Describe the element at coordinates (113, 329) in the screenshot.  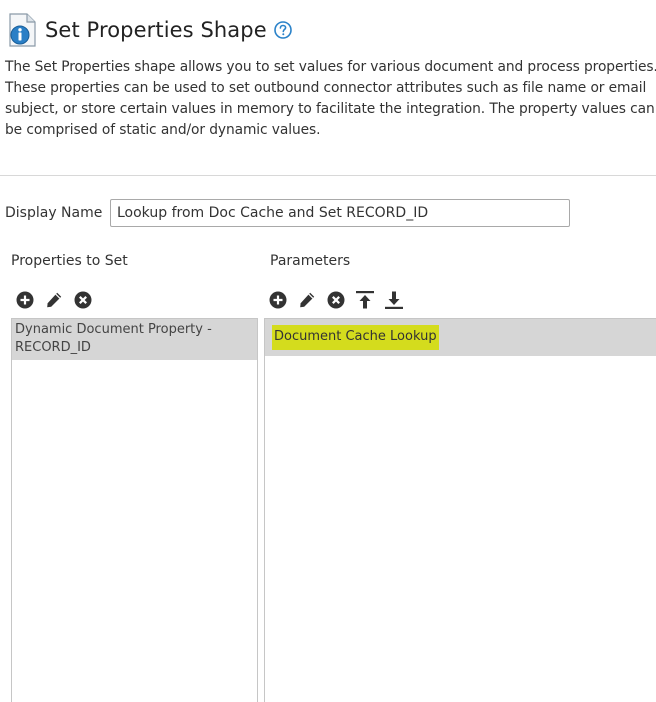
I see `property-name-line1: Dynamic Document Property -` at that location.